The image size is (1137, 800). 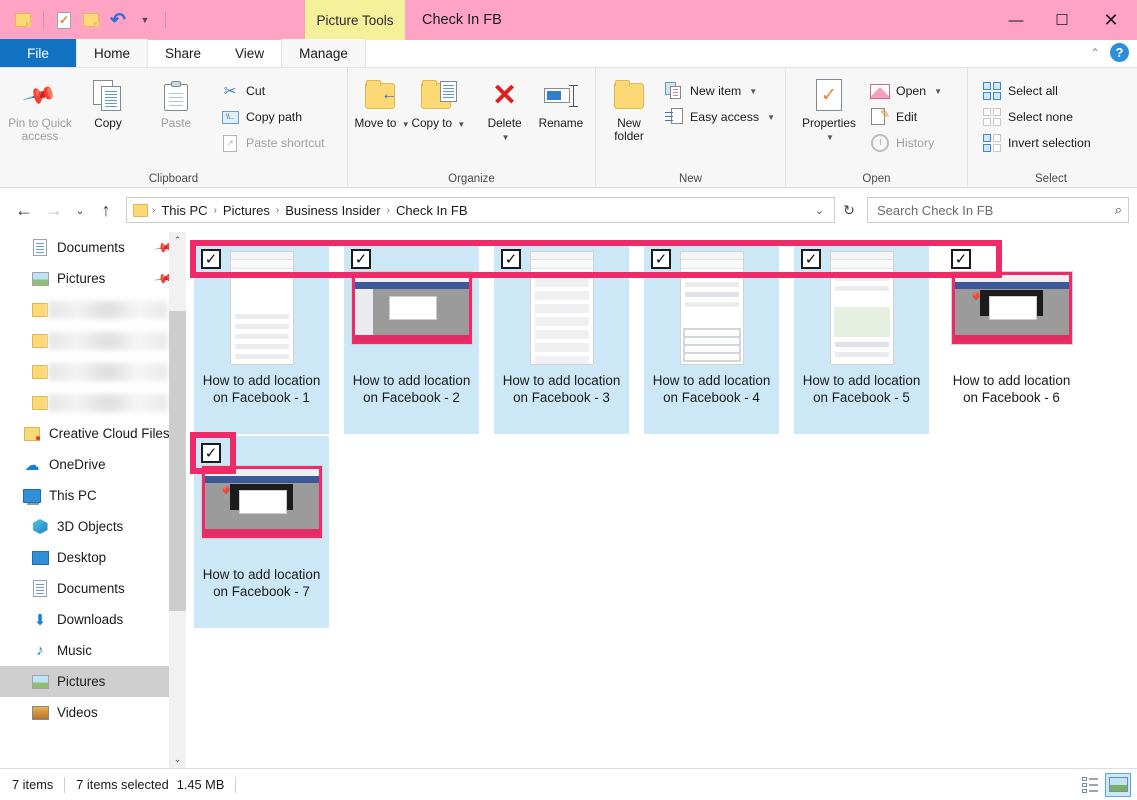 I want to click on move-to-button: ← Move to ▼, so click(x=382, y=102).